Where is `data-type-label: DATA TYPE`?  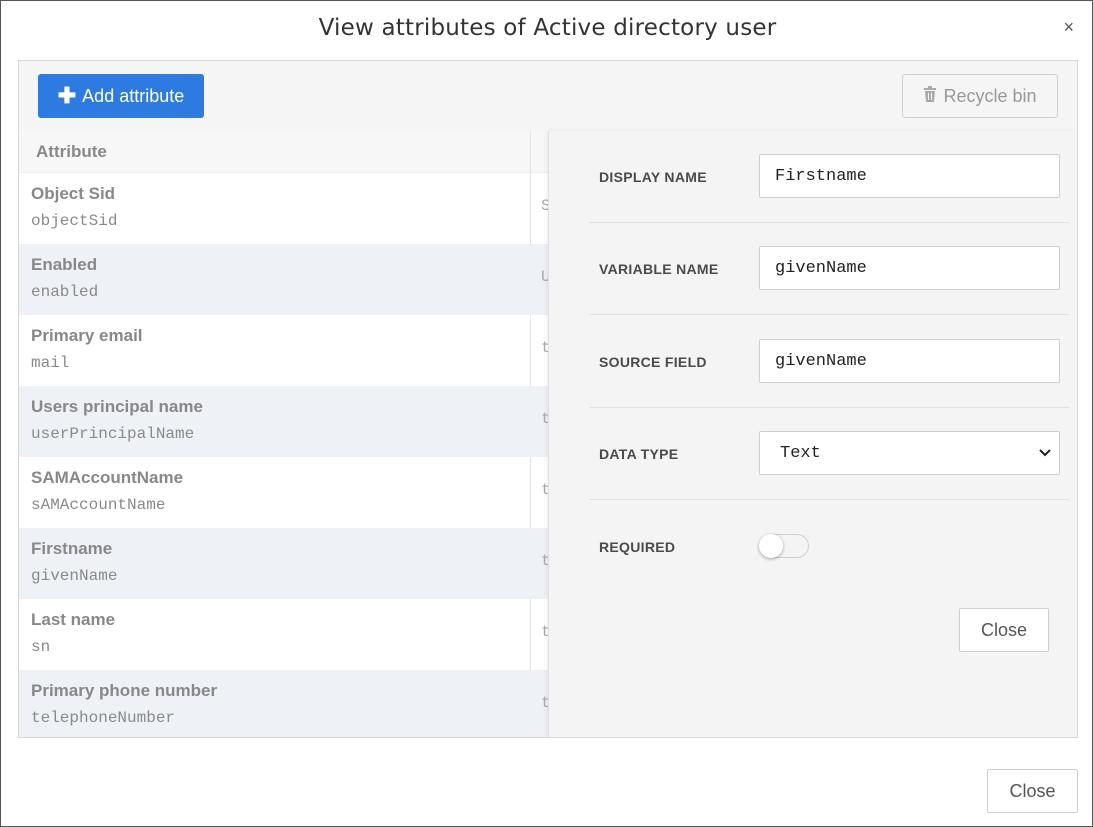 data-type-label: DATA TYPE is located at coordinates (639, 454).